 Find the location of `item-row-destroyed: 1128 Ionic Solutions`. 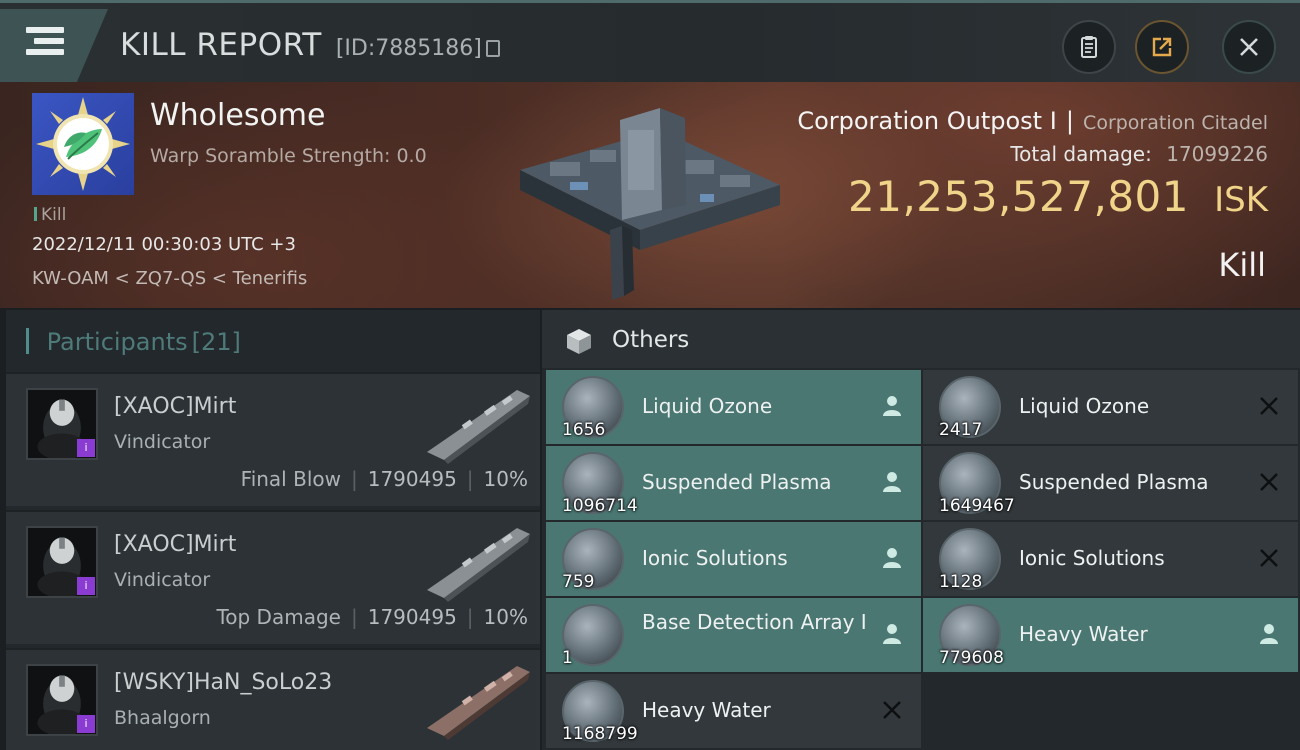

item-row-destroyed: 1128 Ionic Solutions is located at coordinates (1110, 559).